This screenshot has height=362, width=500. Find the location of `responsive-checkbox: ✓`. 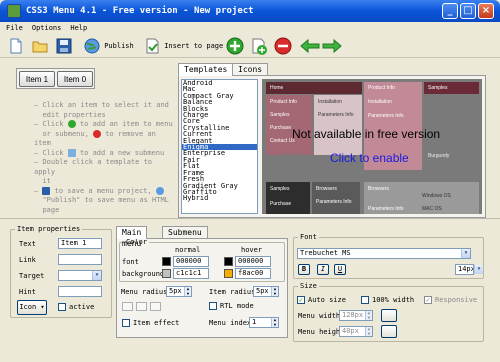

responsive-checkbox: ✓ is located at coordinates (428, 300).